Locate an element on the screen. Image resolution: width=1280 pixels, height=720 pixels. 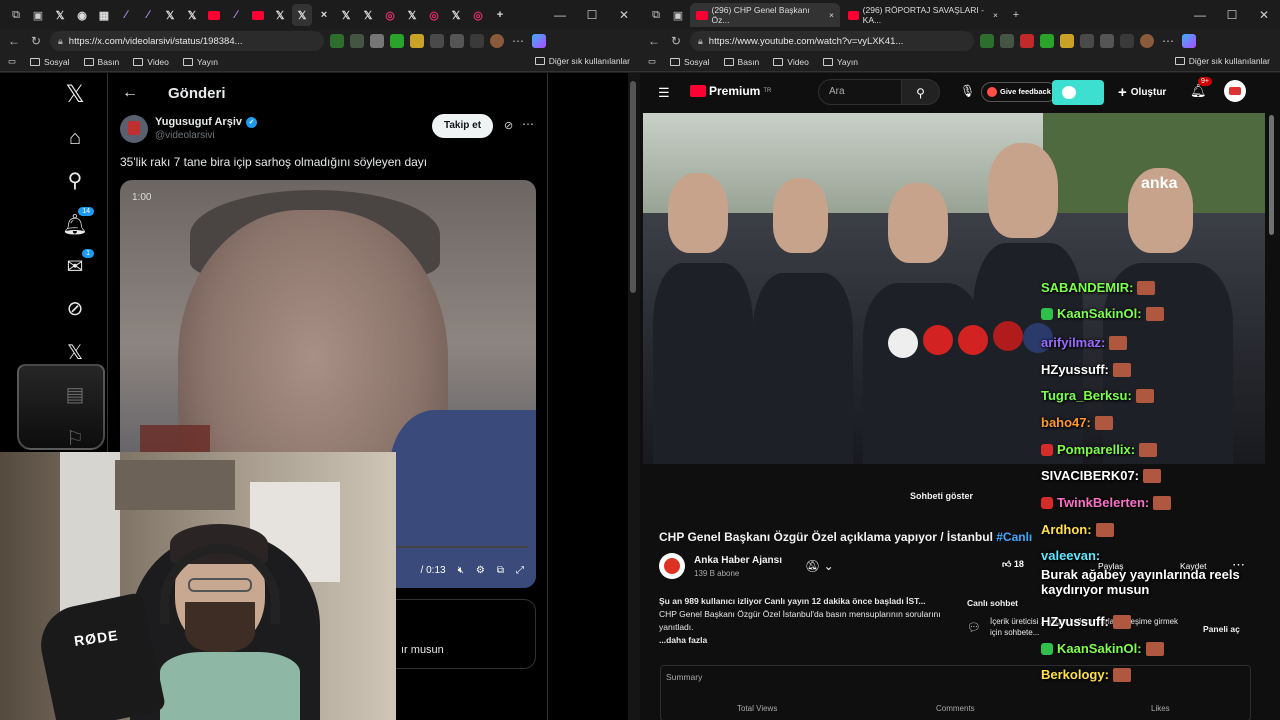
grok-explain-icon: ⊘ is located at coordinates (508, 125).